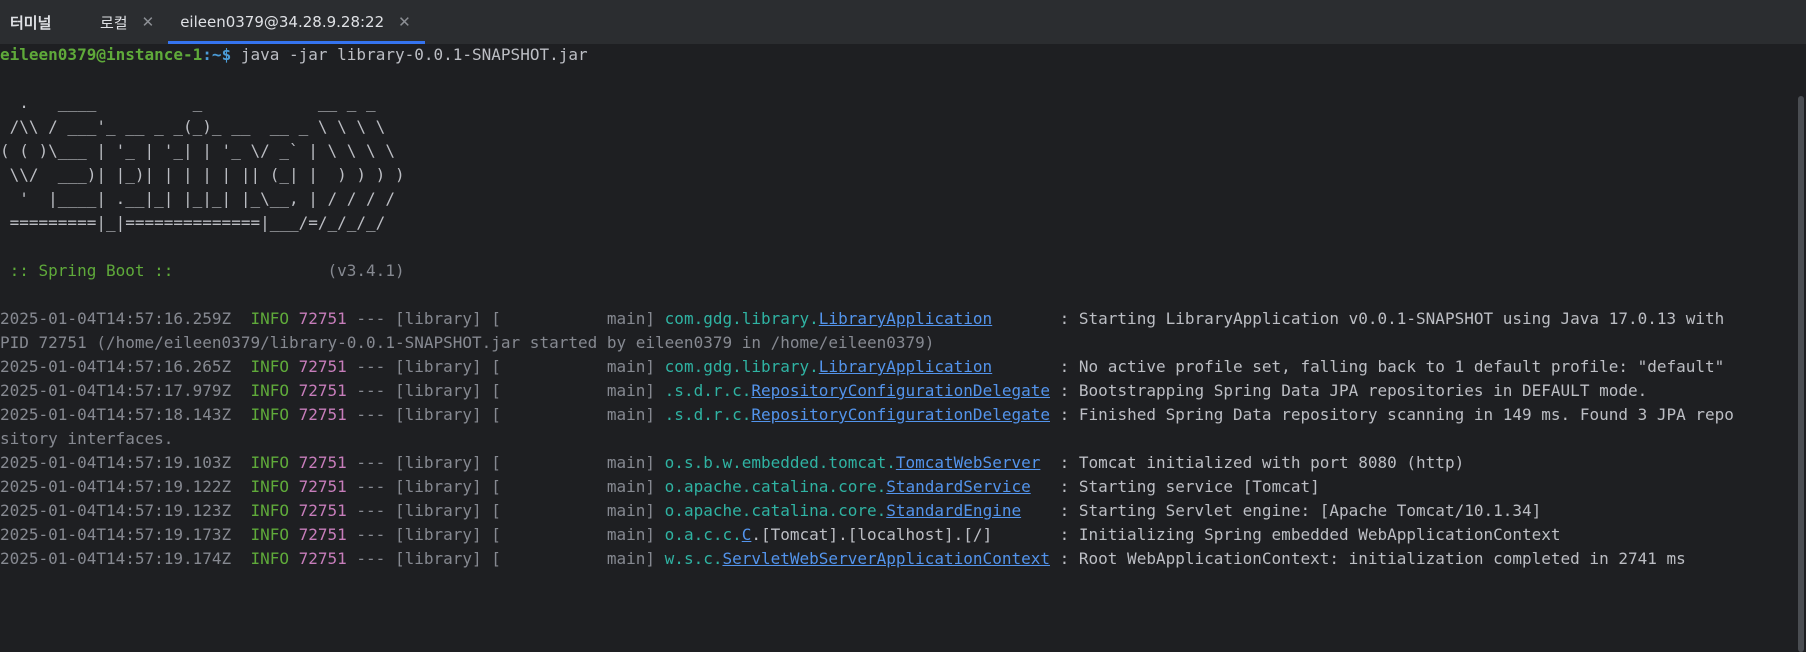 This screenshot has height=652, width=1806. I want to click on terminal-tab-bar: 터미널 로컬 ✕ eileen0379@34.28.9.28:22 ✕, so click(903, 22).